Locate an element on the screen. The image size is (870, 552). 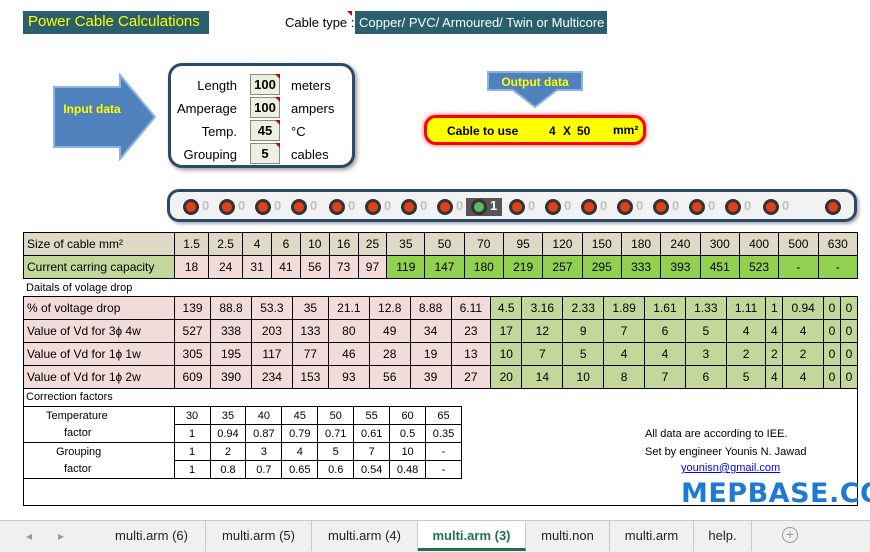
cable-size-unit: mm² is located at coordinates (626, 130).